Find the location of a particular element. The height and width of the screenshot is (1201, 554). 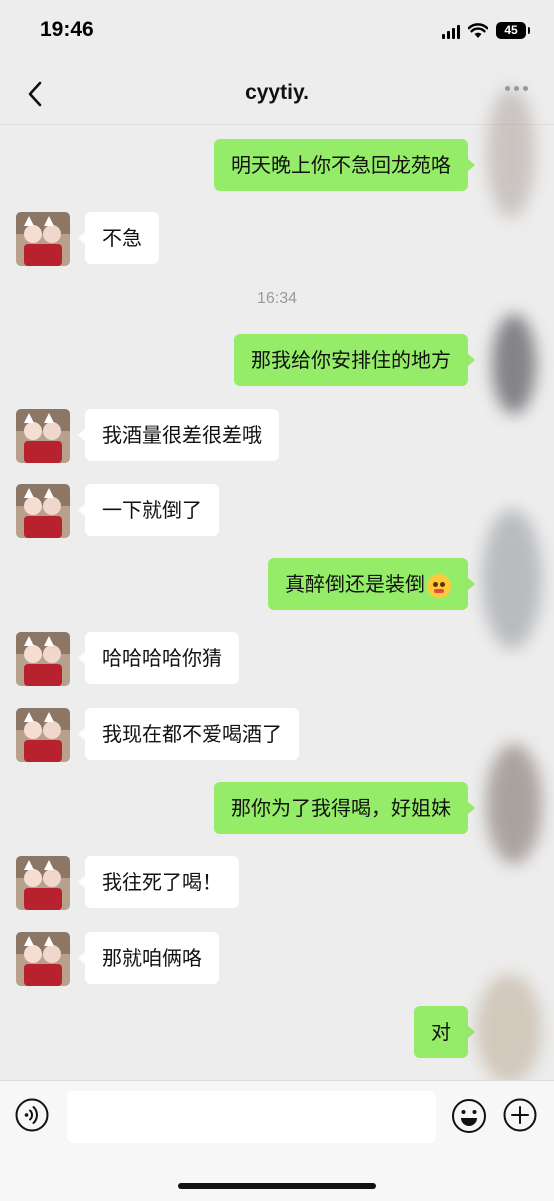

message-timestamp: 16:34 is located at coordinates (277, 298).